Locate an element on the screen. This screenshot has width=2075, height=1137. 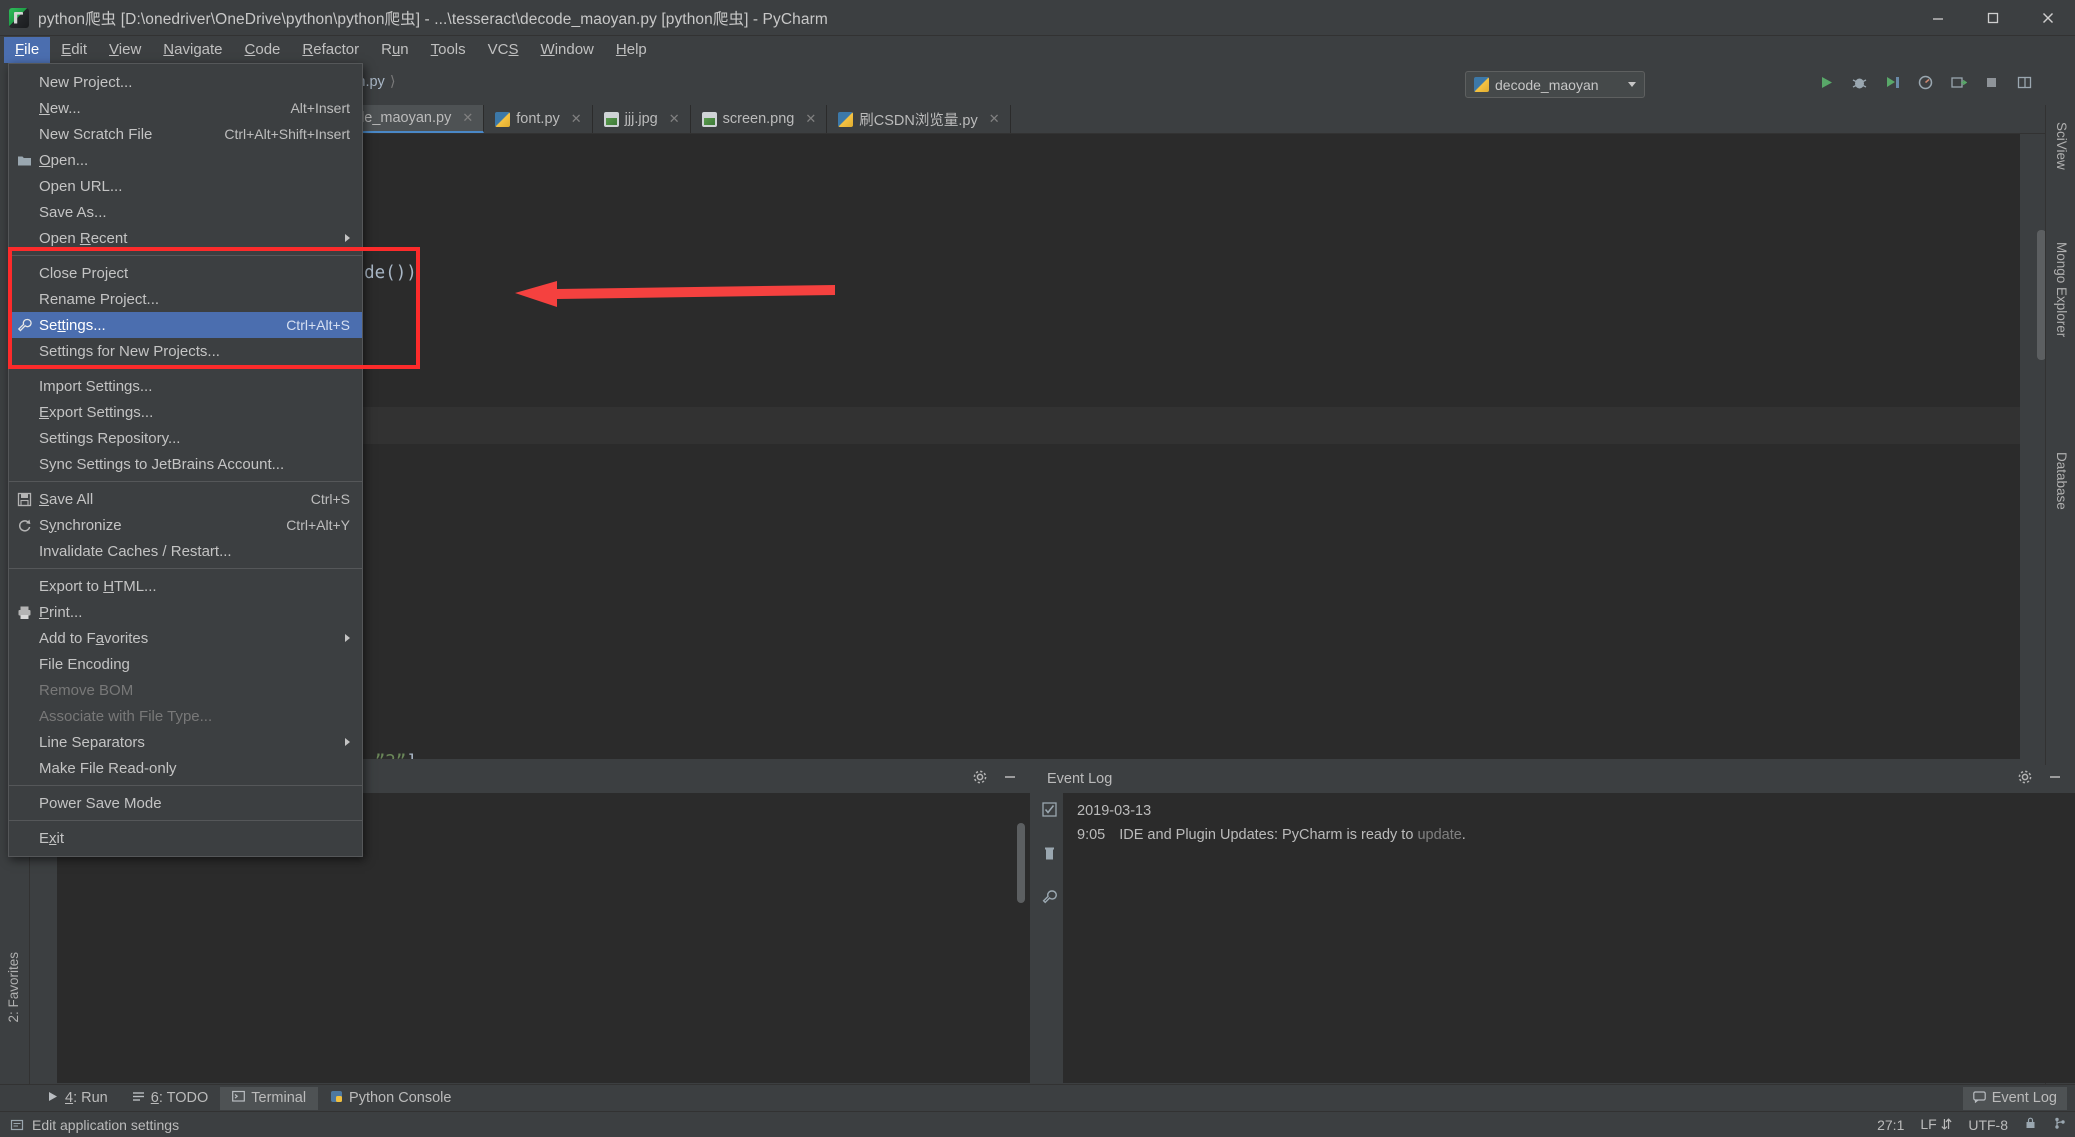
profile-button is located at coordinates (1925, 82).